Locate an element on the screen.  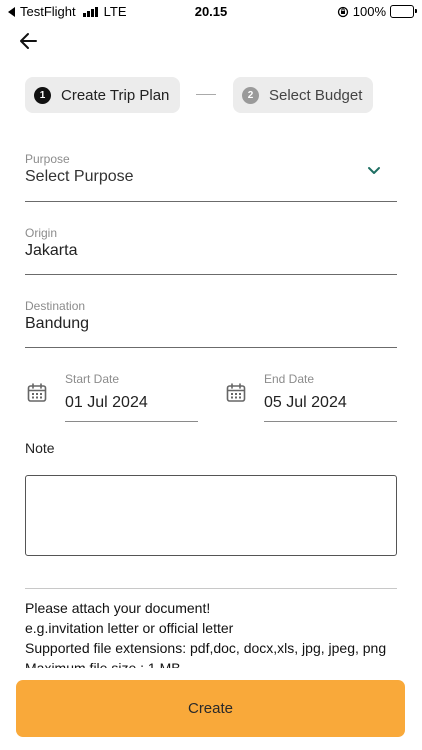
attachment-line: Please attach your document! is located at coordinates (118, 608).